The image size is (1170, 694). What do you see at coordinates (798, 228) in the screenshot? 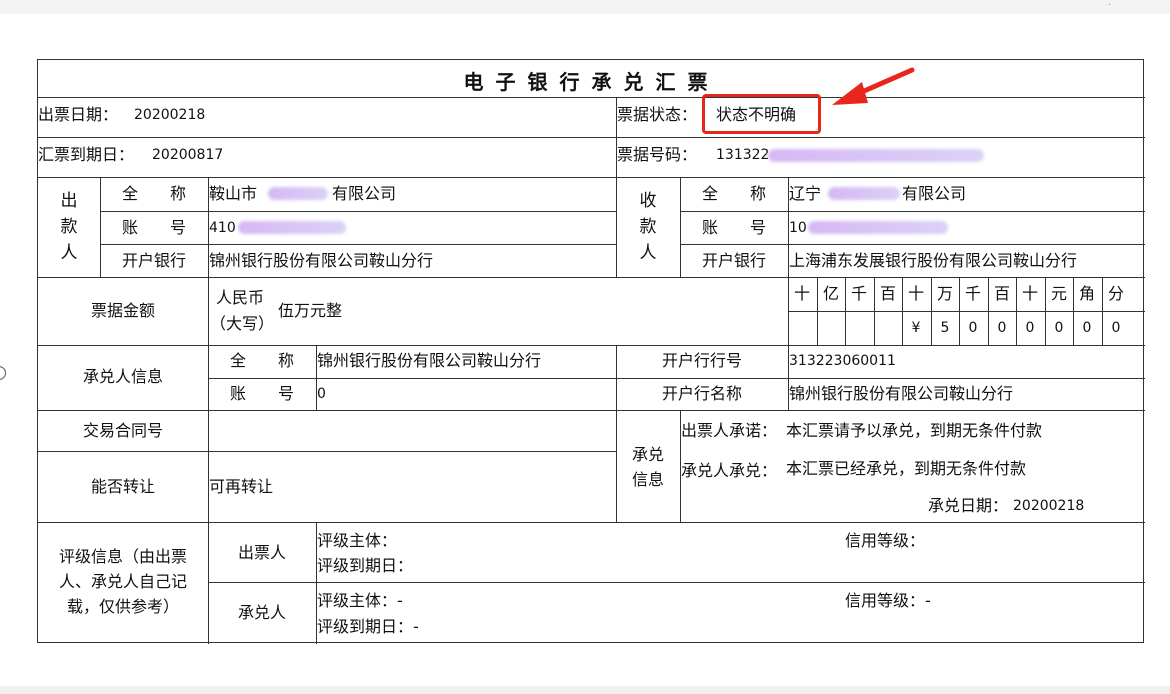
I see `payee-account-prefix: 10` at bounding box center [798, 228].